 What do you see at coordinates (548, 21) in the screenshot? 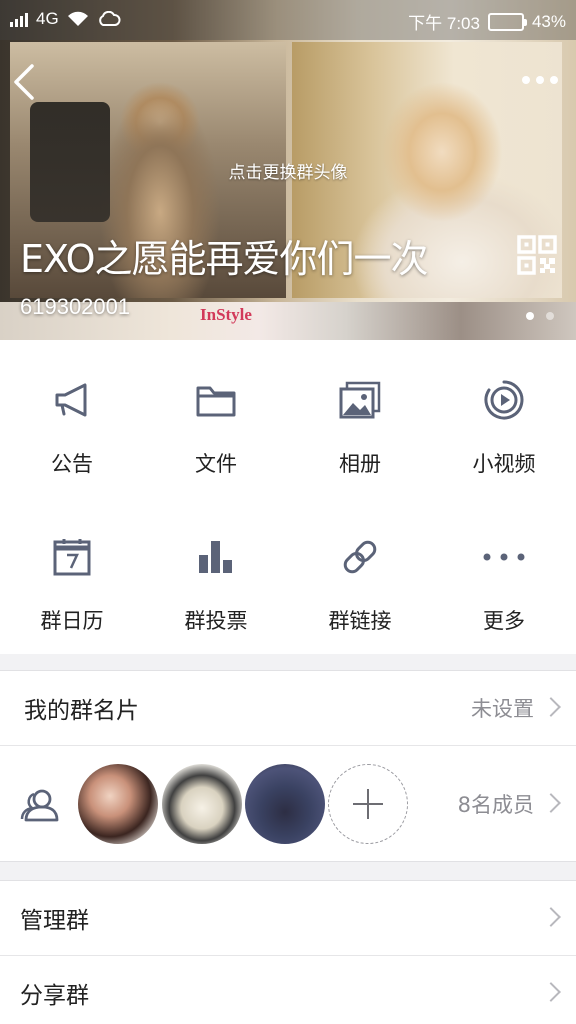
I see `battery-percent: 43%` at bounding box center [548, 21].